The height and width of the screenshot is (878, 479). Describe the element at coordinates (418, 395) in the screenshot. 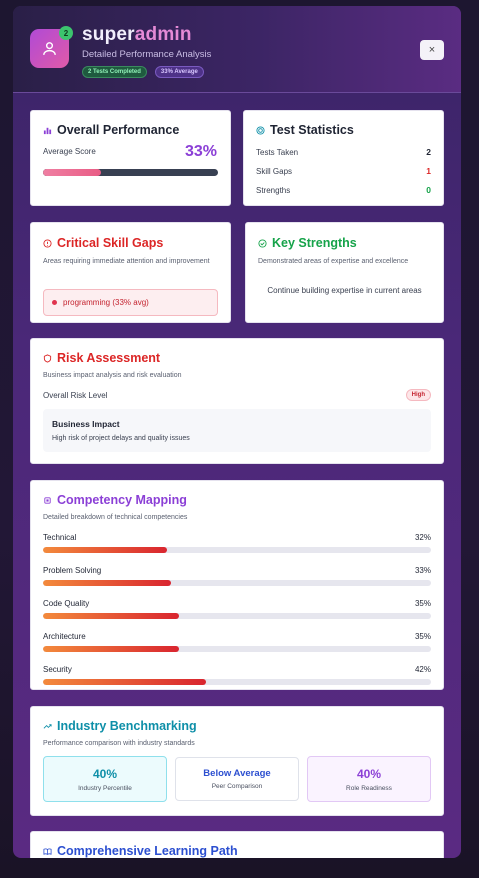

I see `risk-level-badge: High` at that location.